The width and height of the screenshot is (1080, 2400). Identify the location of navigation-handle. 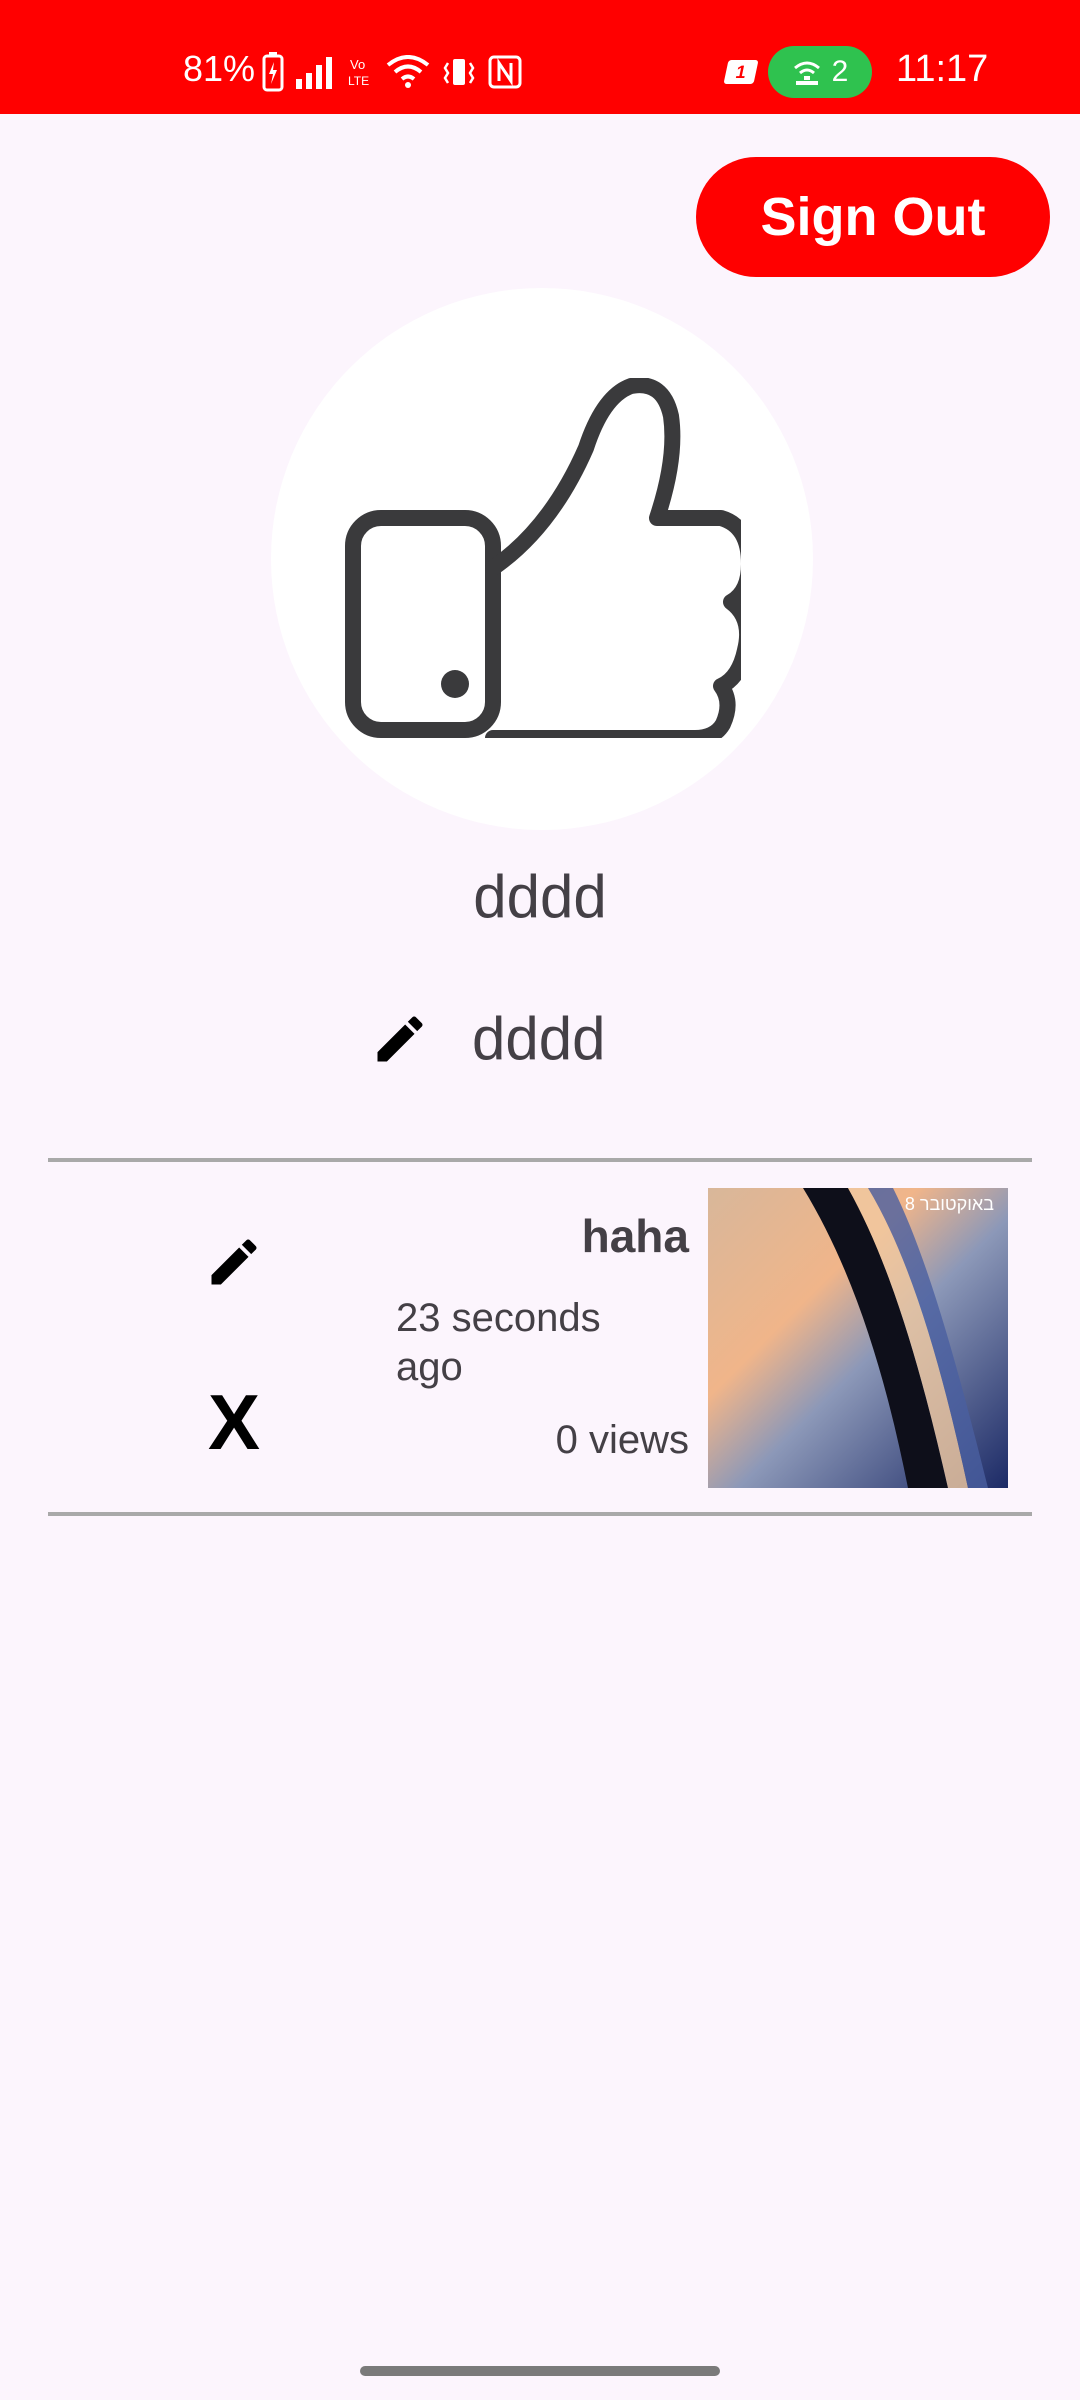
(540, 2371).